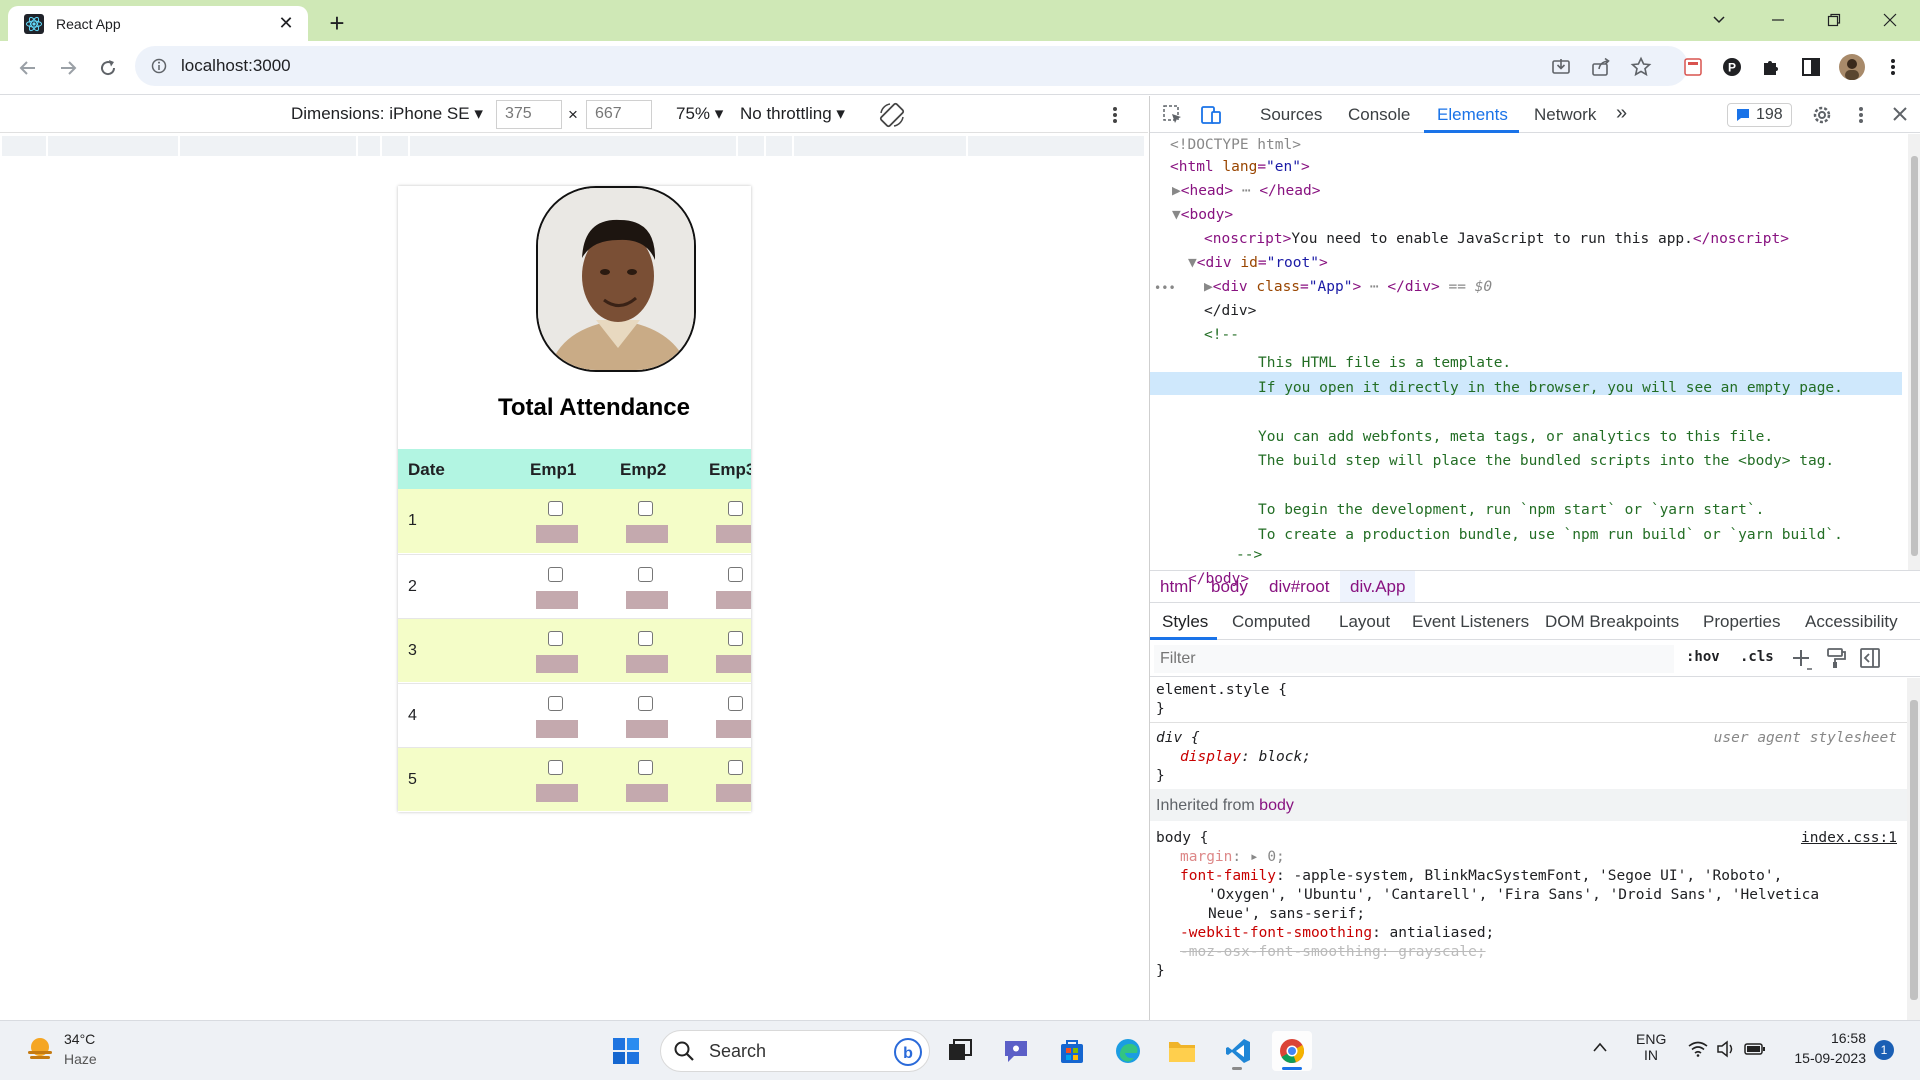  I want to click on wifi-icon, so click(1698, 1049).